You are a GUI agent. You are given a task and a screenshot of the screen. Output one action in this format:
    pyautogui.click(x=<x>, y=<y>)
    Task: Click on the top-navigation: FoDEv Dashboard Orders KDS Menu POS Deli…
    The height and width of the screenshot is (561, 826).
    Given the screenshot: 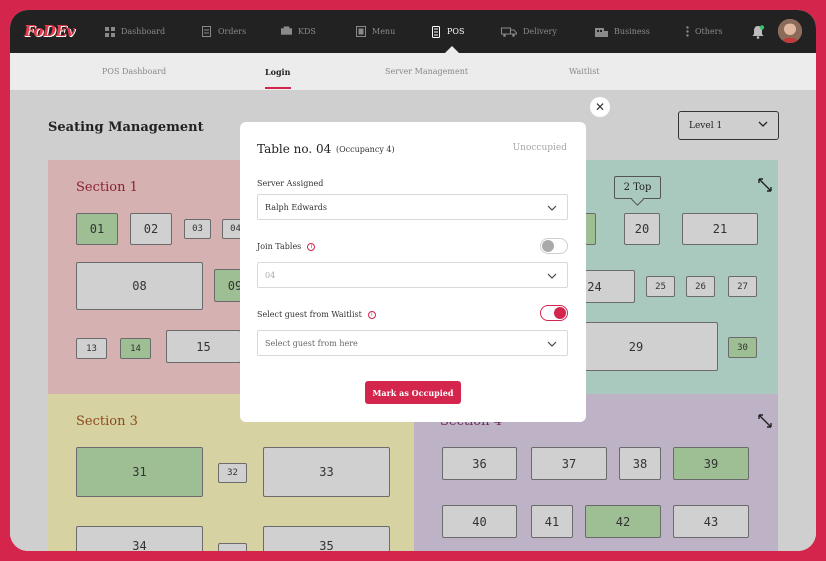 What is the action you would take?
    pyautogui.click(x=413, y=31)
    